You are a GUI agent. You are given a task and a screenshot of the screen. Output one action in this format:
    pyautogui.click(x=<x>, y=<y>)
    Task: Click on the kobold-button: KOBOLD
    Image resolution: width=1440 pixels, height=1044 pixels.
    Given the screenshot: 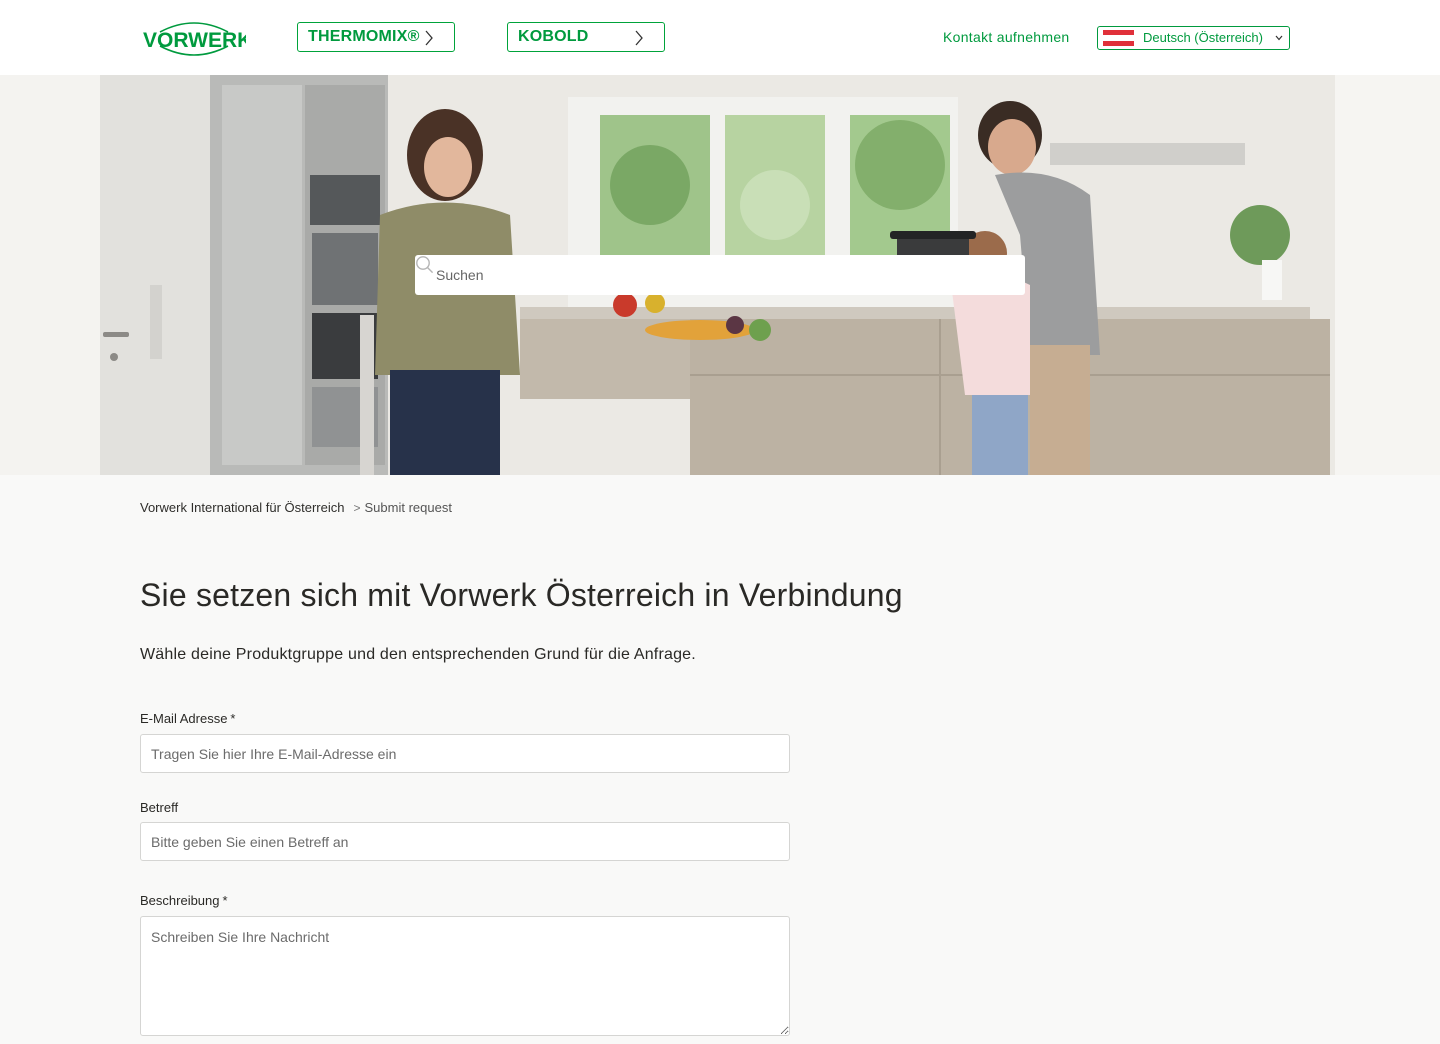 What is the action you would take?
    pyautogui.click(x=586, y=37)
    